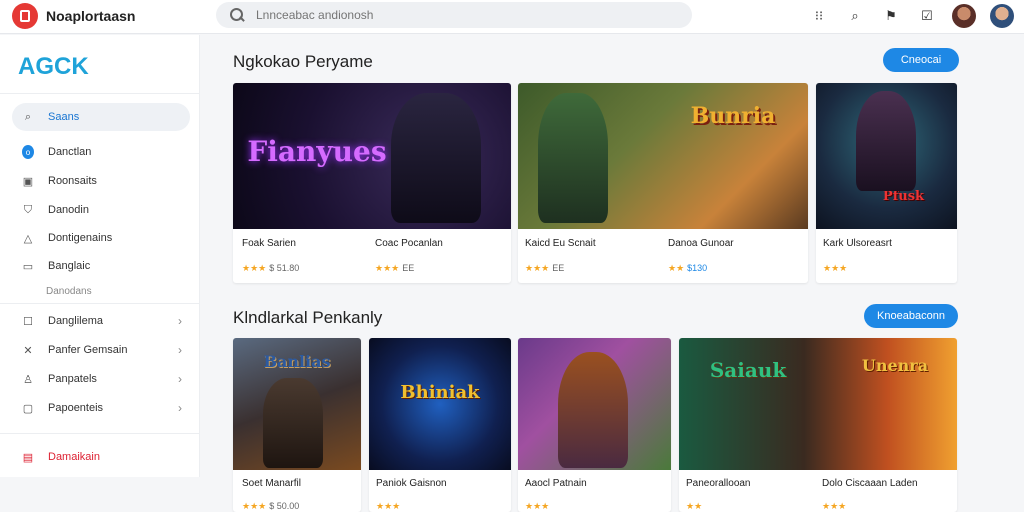 The height and width of the screenshot is (512, 1024). I want to click on game-art-title: Banlias, so click(297, 361).